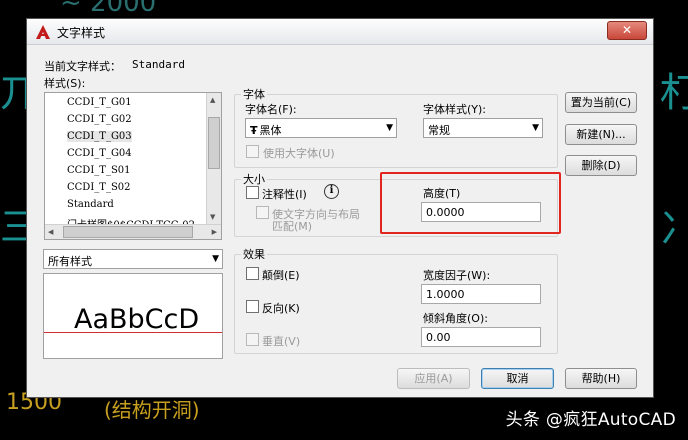  Describe the element at coordinates (70, 261) in the screenshot. I see `style-filter-value: 所有样式` at that location.